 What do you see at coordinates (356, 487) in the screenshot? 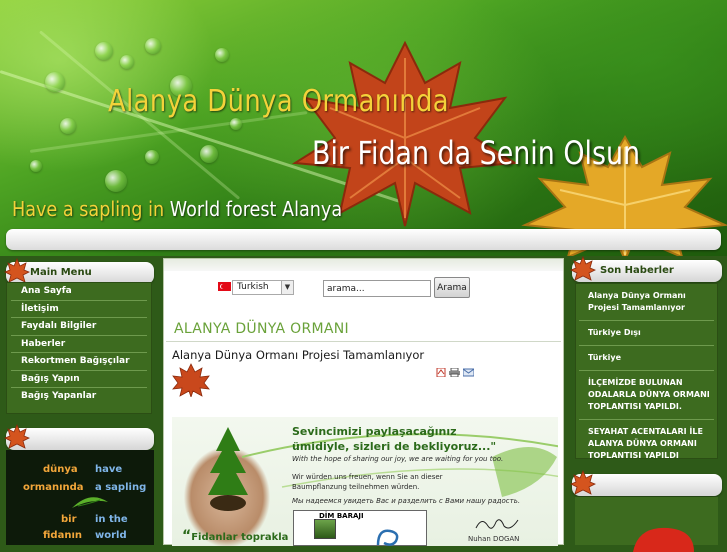
I see `banner-german-line2: Baumpflanzung teilnehmen würden.` at bounding box center [356, 487].